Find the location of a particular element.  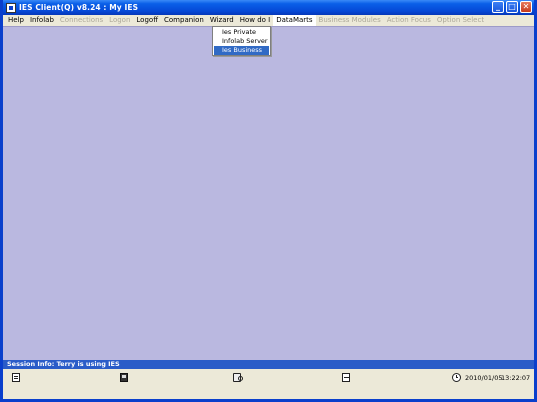

datamarts-dropdown: Ies Private Infolab Server Ies Business is located at coordinates (241, 41).